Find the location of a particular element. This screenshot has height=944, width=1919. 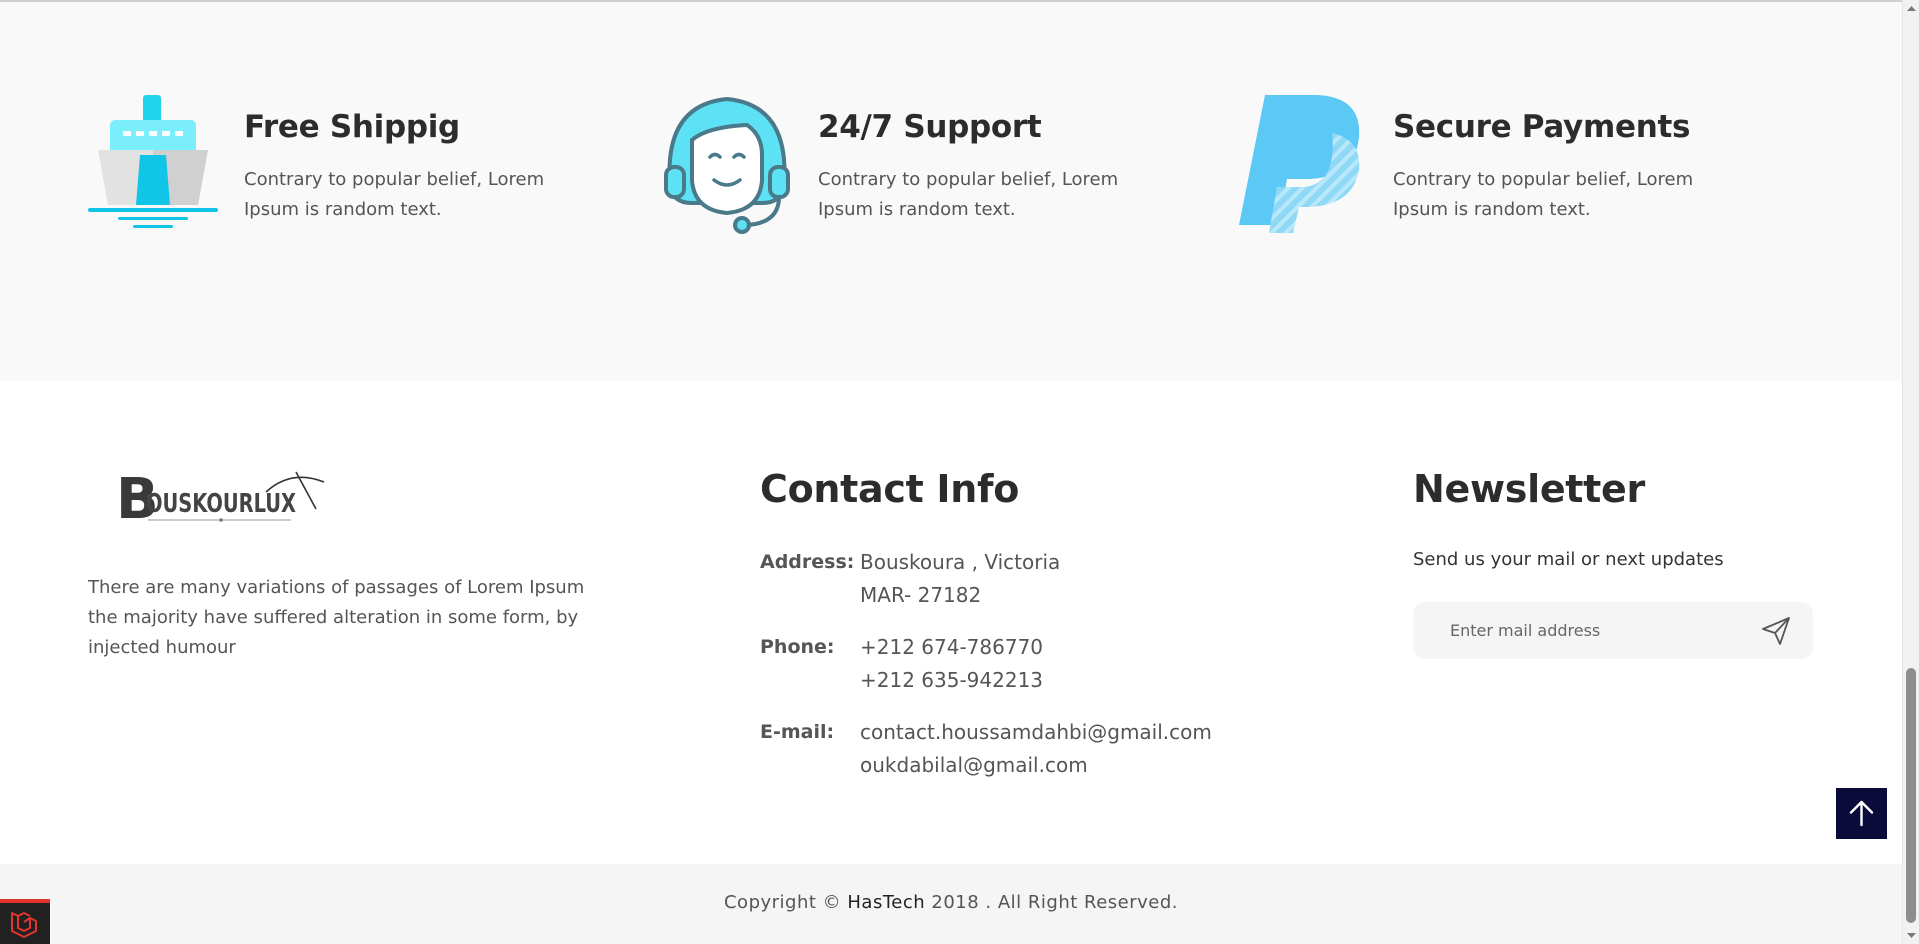

vertical-scrollbar is located at coordinates (1910, 472).